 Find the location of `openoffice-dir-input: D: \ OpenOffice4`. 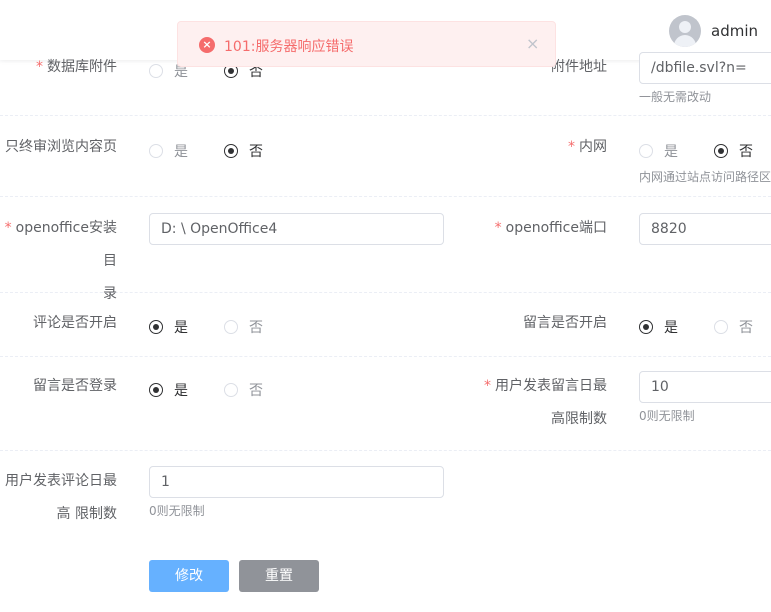

openoffice-dir-input: D: \ OpenOffice4 is located at coordinates (296, 229).